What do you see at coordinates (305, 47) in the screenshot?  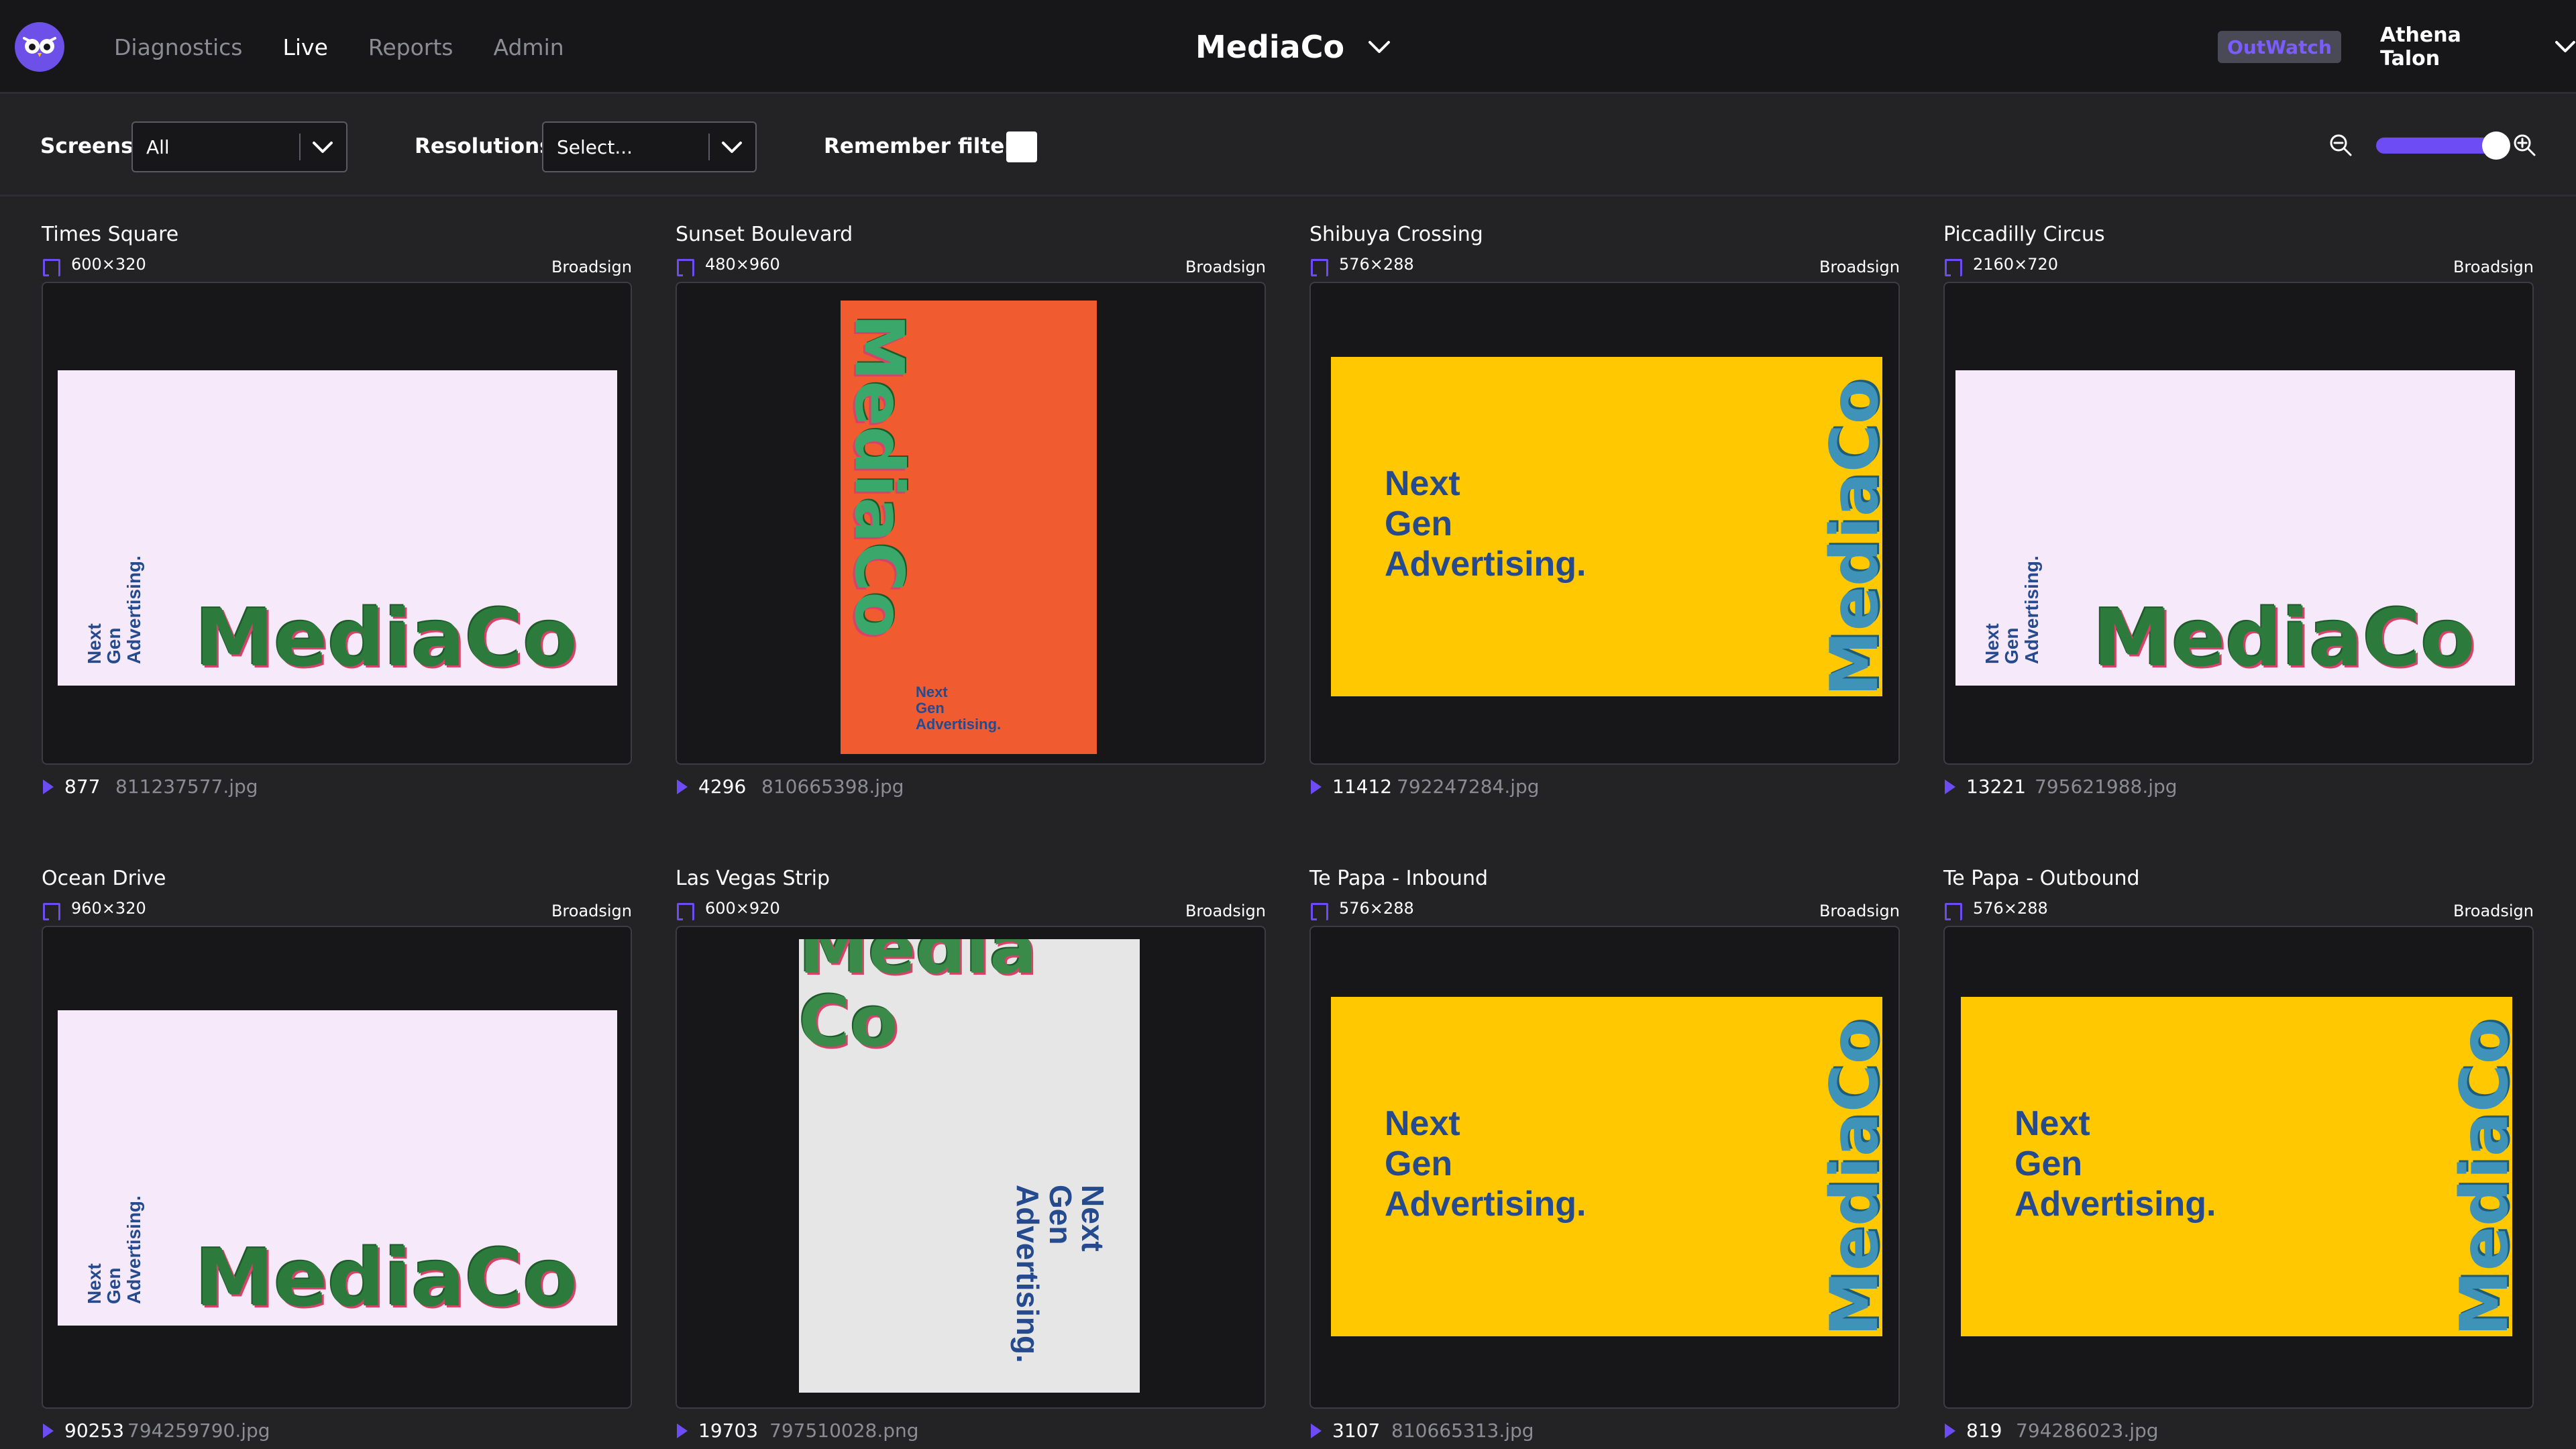 I see `nav-live: Live` at bounding box center [305, 47].